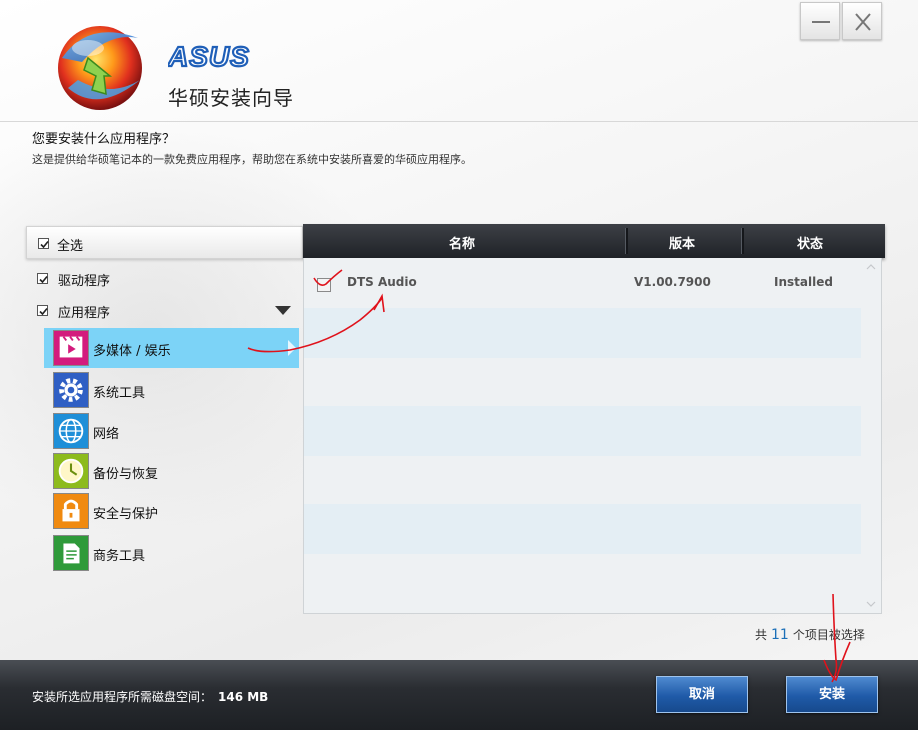  What do you see at coordinates (71, 471) in the screenshot?
I see `clock-icon` at bounding box center [71, 471].